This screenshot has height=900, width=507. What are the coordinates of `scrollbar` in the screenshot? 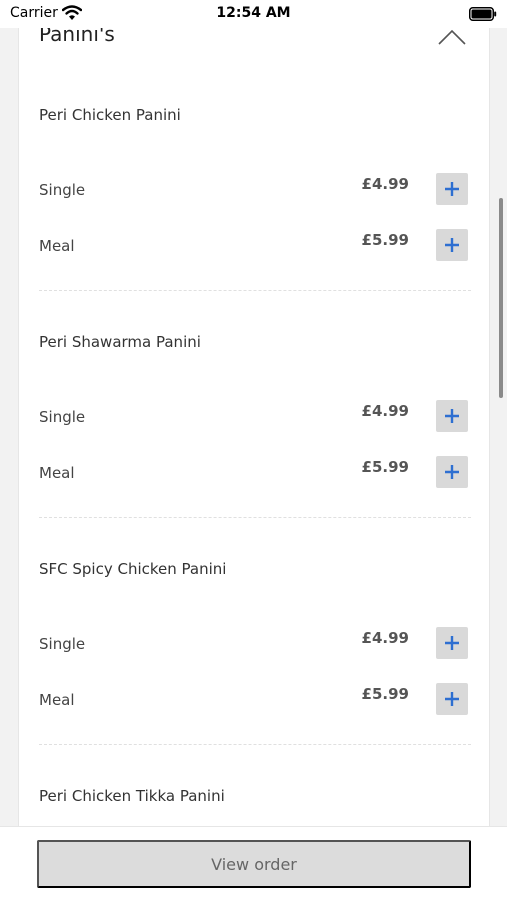 It's located at (501, 298).